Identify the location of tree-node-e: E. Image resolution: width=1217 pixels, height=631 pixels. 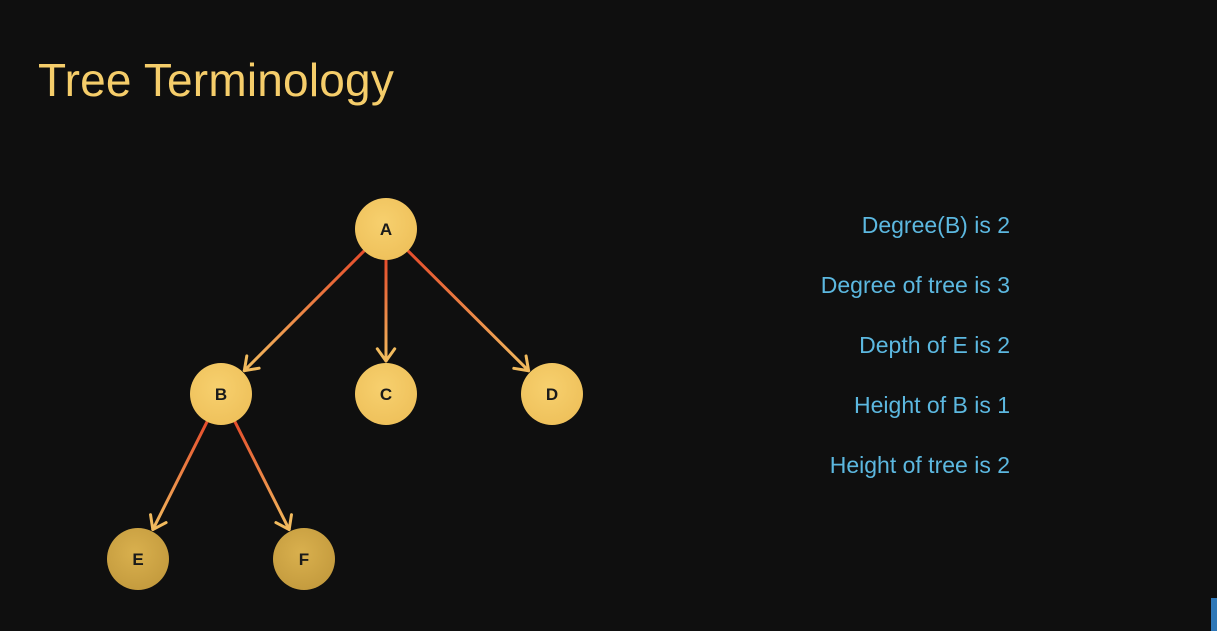
(138, 559).